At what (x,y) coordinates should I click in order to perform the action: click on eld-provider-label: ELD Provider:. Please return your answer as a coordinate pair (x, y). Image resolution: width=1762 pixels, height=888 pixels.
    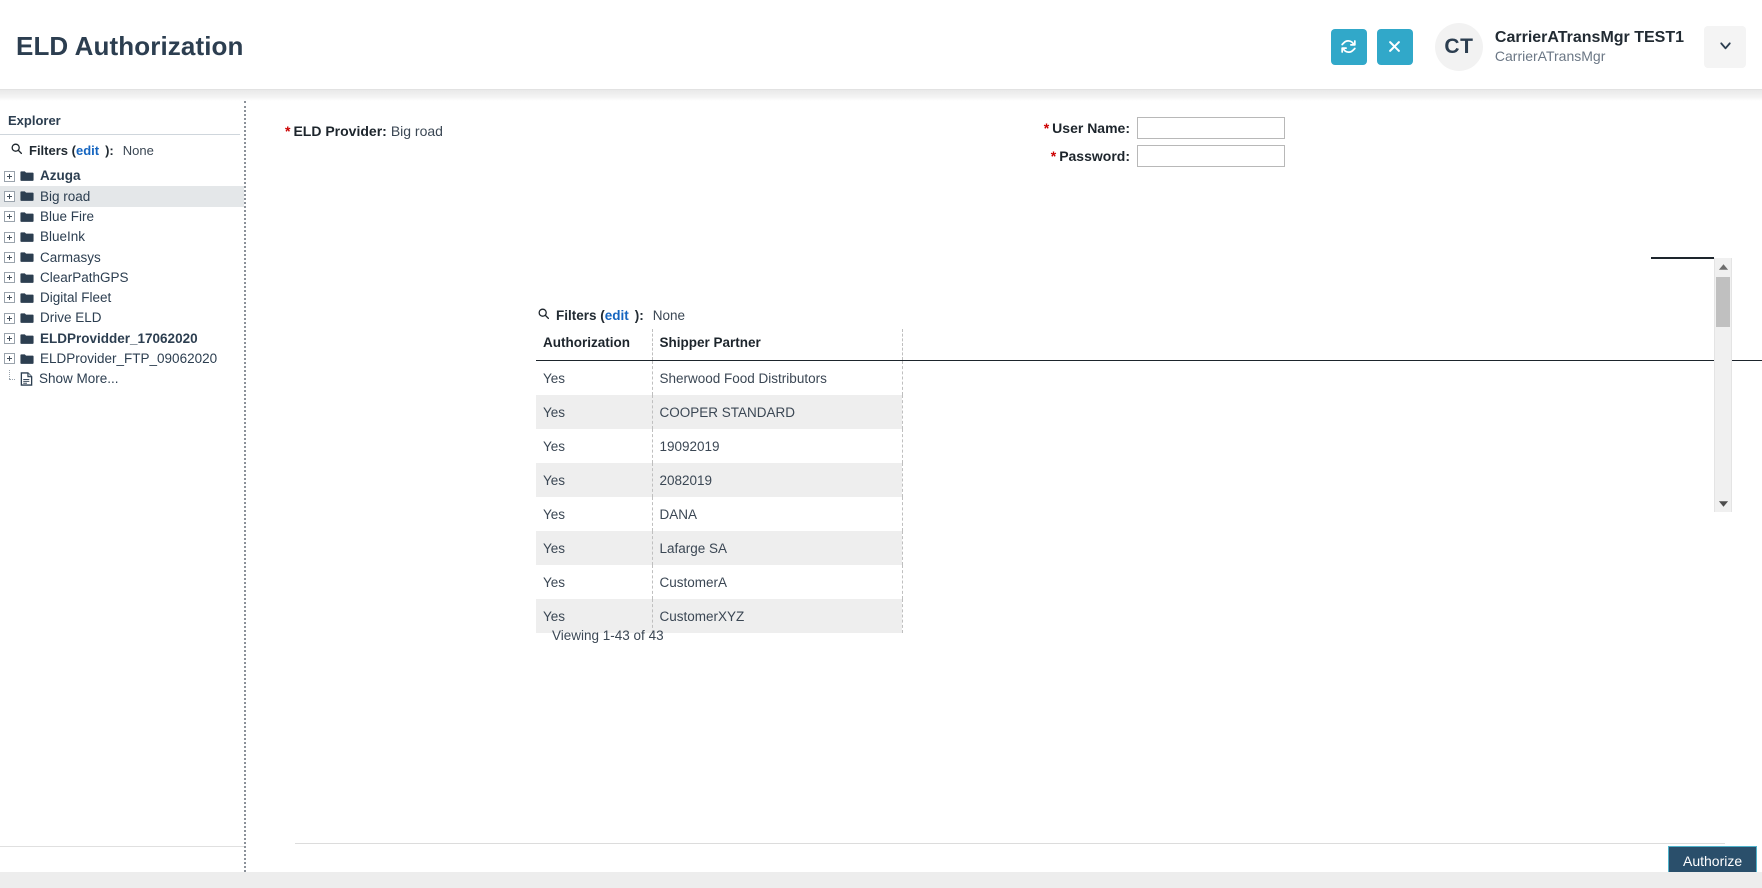
    Looking at the image, I should click on (340, 131).